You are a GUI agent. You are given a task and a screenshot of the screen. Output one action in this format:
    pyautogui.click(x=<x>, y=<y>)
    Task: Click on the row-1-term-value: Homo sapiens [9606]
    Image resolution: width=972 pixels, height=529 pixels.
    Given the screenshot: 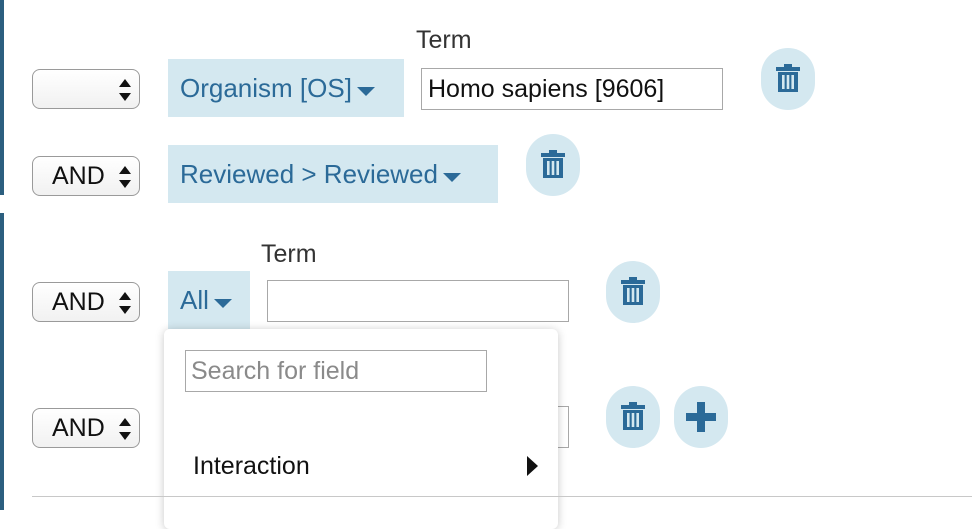 What is the action you would take?
    pyautogui.click(x=546, y=88)
    